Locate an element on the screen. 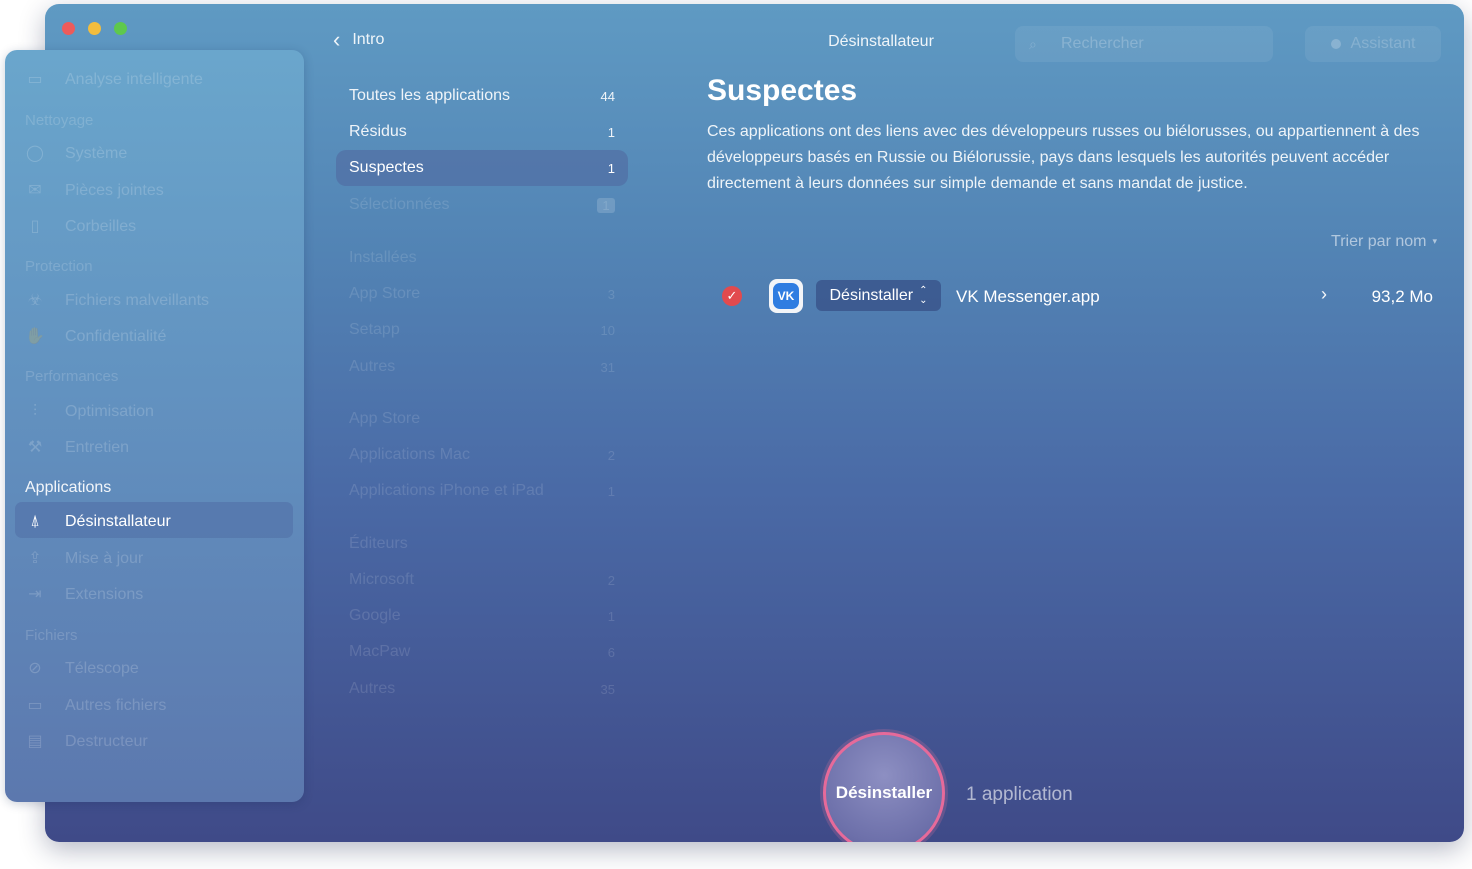  chevron-right-icon: › is located at coordinates (1324, 294).